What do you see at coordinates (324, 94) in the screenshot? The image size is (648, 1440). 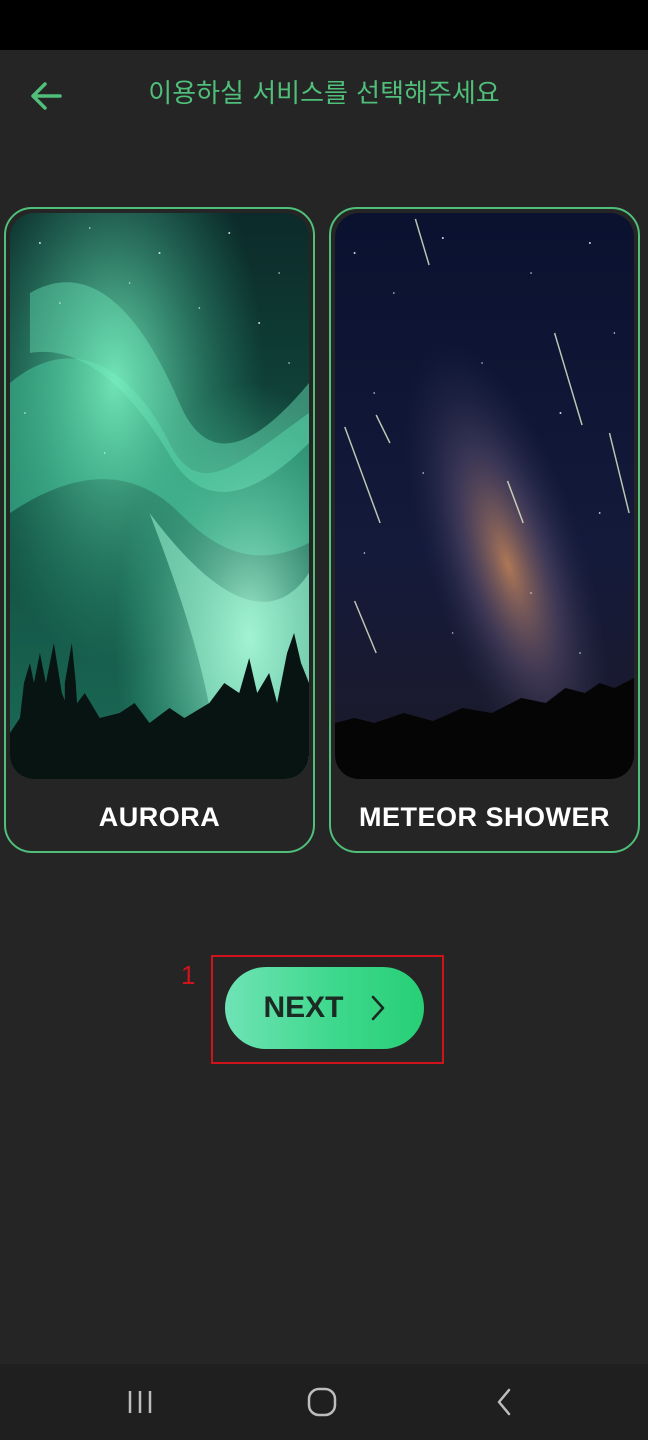 I see `page-title: 이용하실 서비스를 선택해주세요` at bounding box center [324, 94].